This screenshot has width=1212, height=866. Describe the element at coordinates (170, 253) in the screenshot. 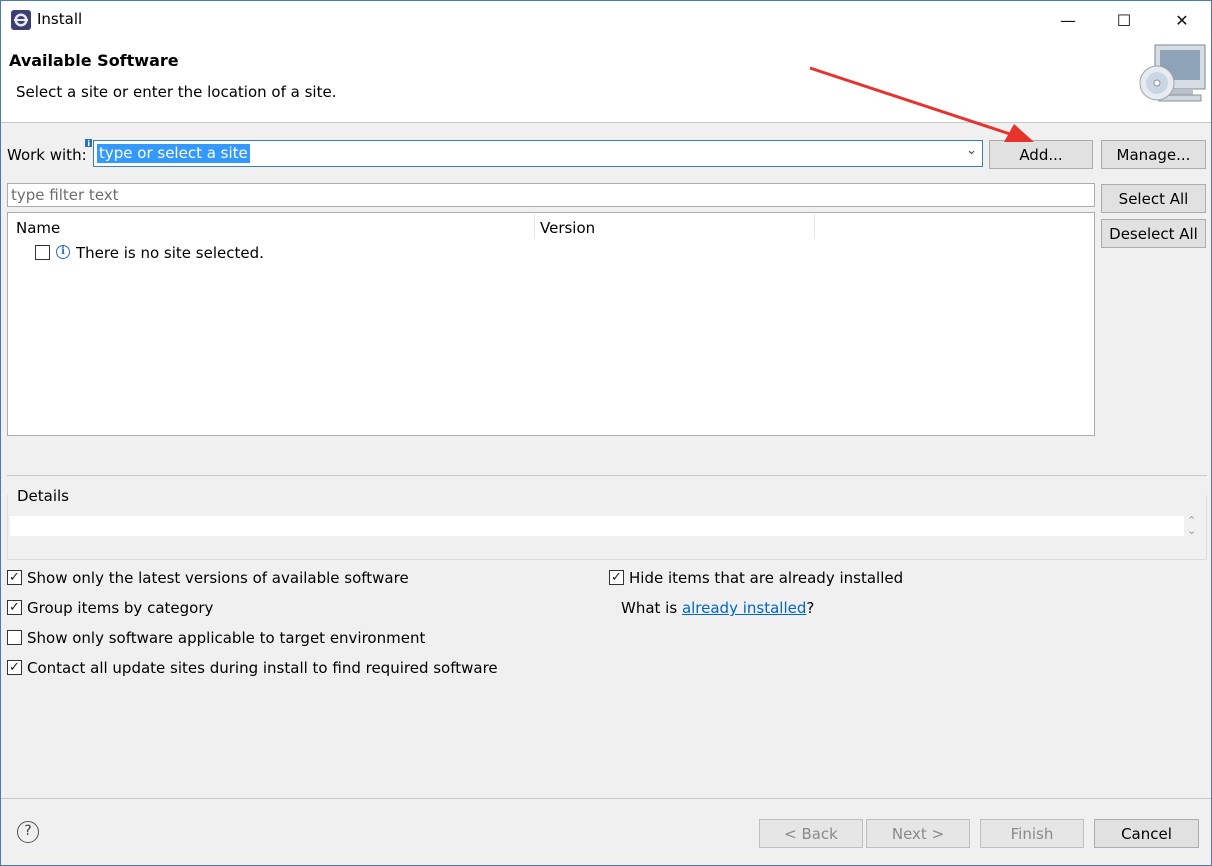

I see `row-text: There is no site selected.` at that location.